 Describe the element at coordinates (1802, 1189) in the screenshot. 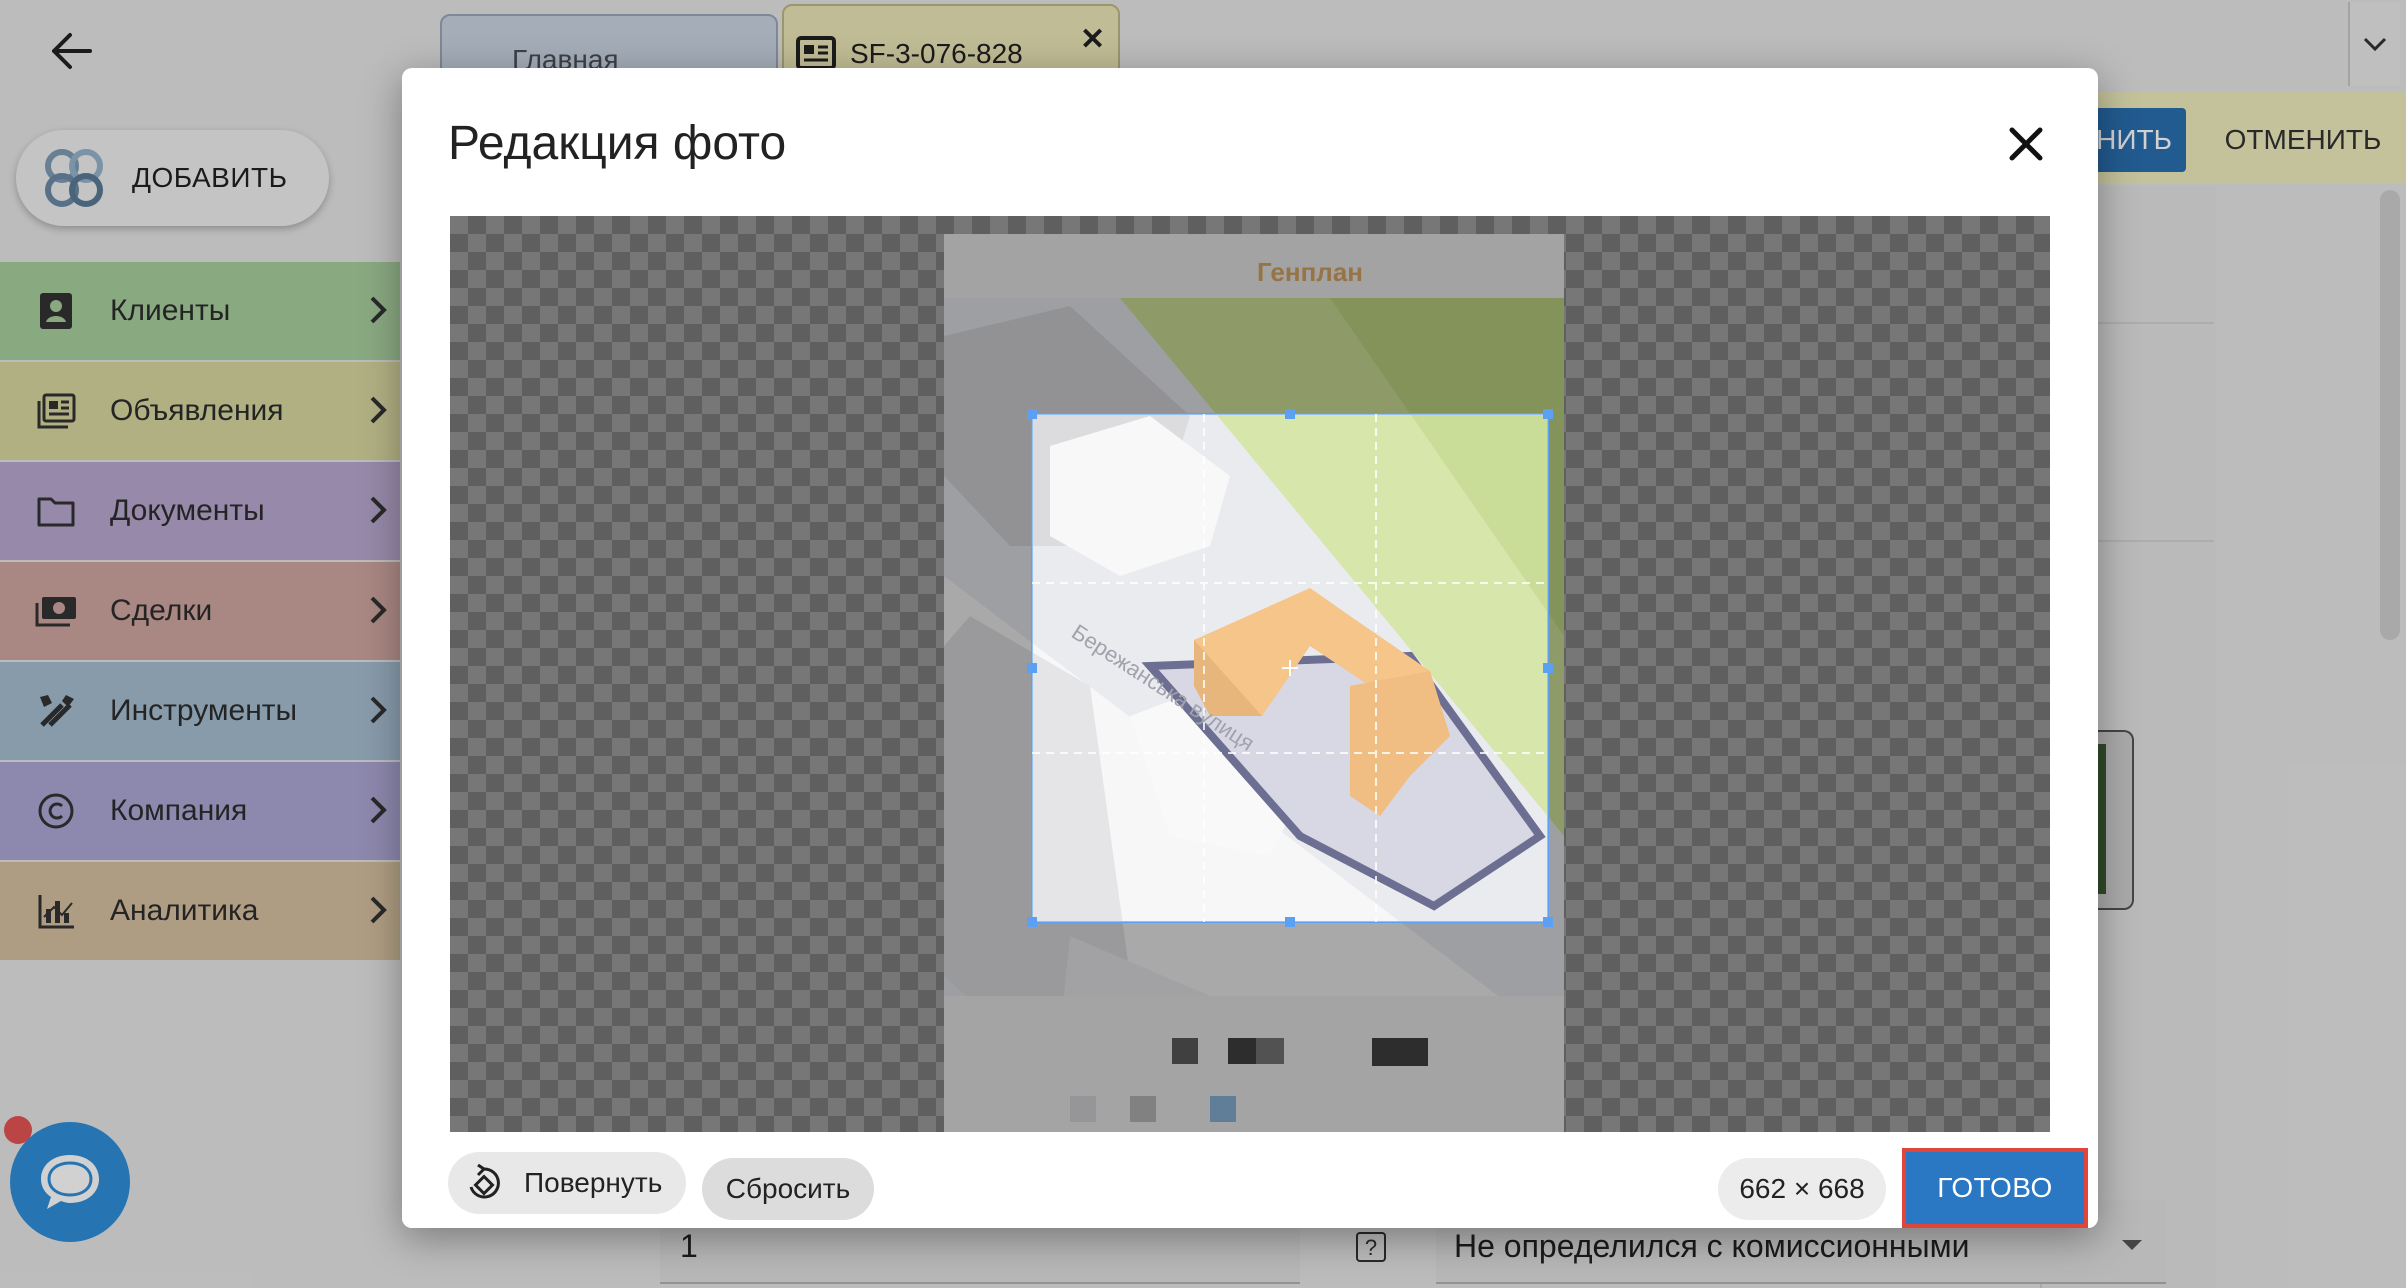

I see `dimensions-badge: 662 × 668` at that location.